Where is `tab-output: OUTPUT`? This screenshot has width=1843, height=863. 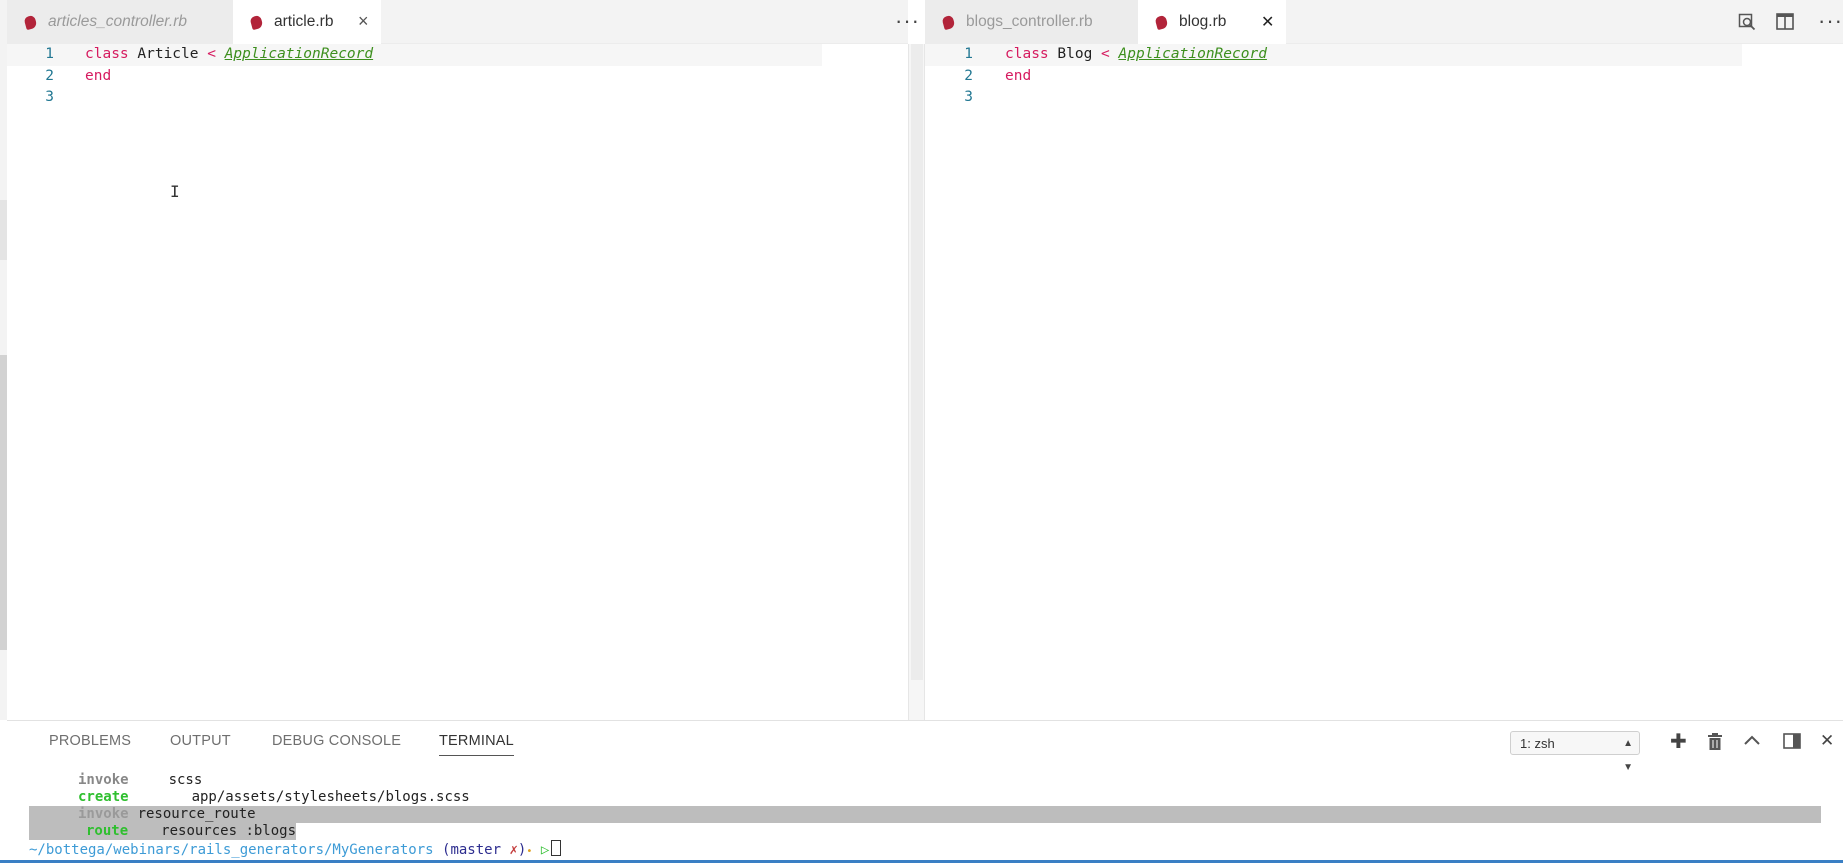
tab-output: OUTPUT is located at coordinates (200, 741).